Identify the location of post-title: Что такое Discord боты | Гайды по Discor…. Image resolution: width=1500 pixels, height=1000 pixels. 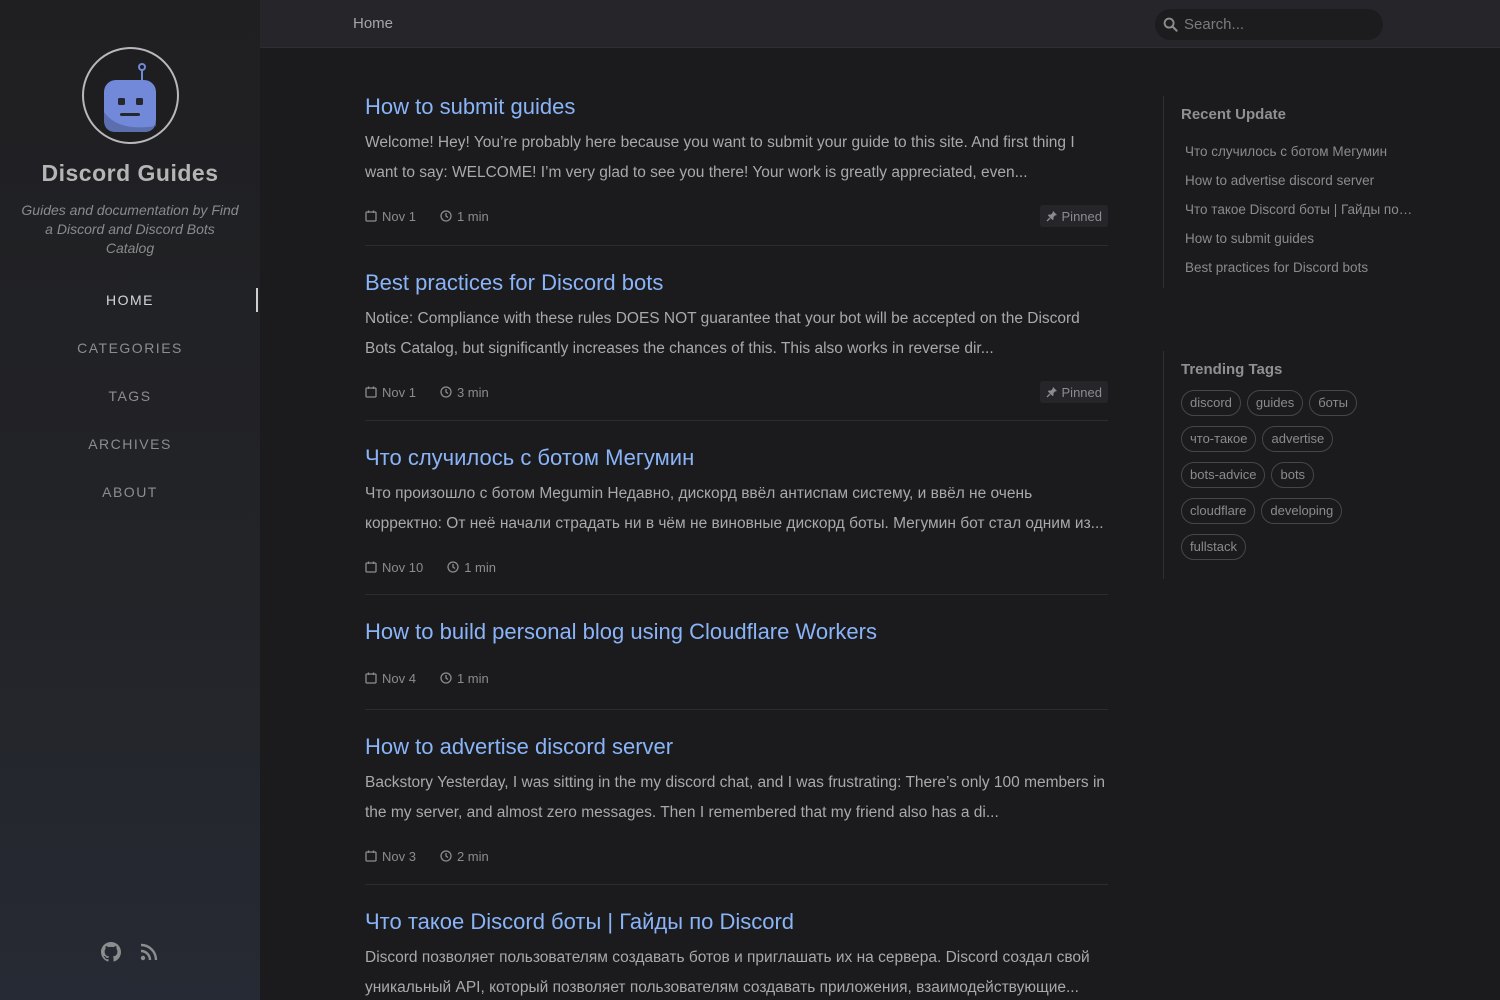
(736, 922).